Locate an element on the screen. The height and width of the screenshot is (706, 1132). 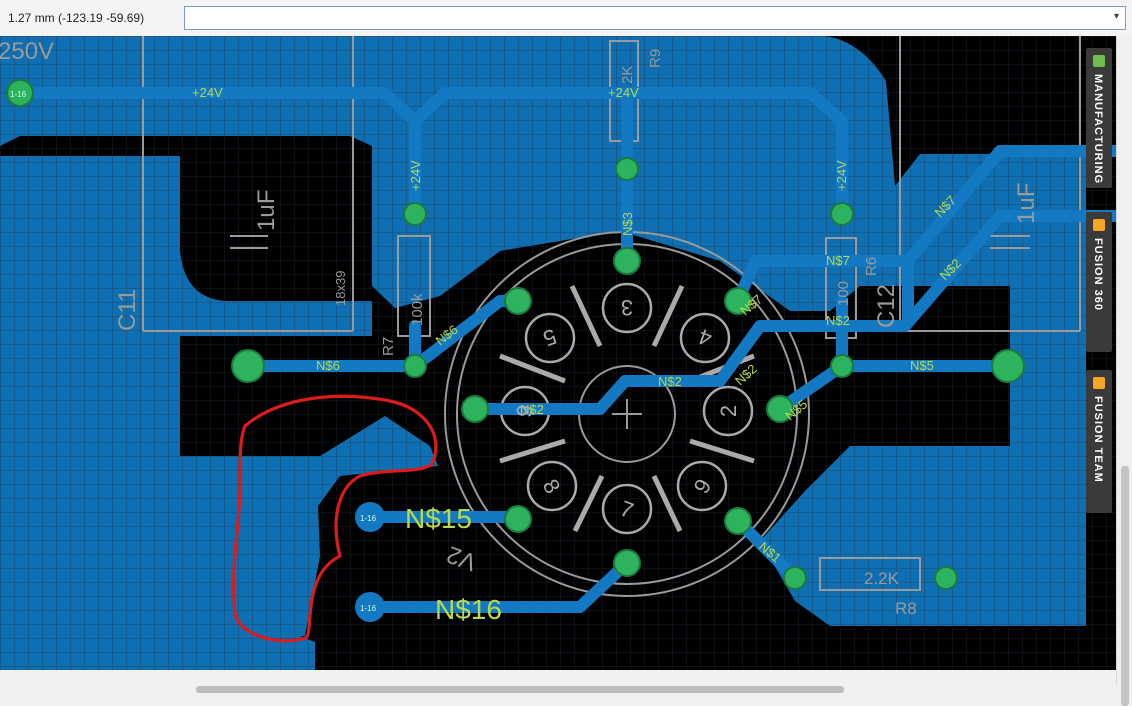
net-label-n15: N$15 is located at coordinates (438, 518).